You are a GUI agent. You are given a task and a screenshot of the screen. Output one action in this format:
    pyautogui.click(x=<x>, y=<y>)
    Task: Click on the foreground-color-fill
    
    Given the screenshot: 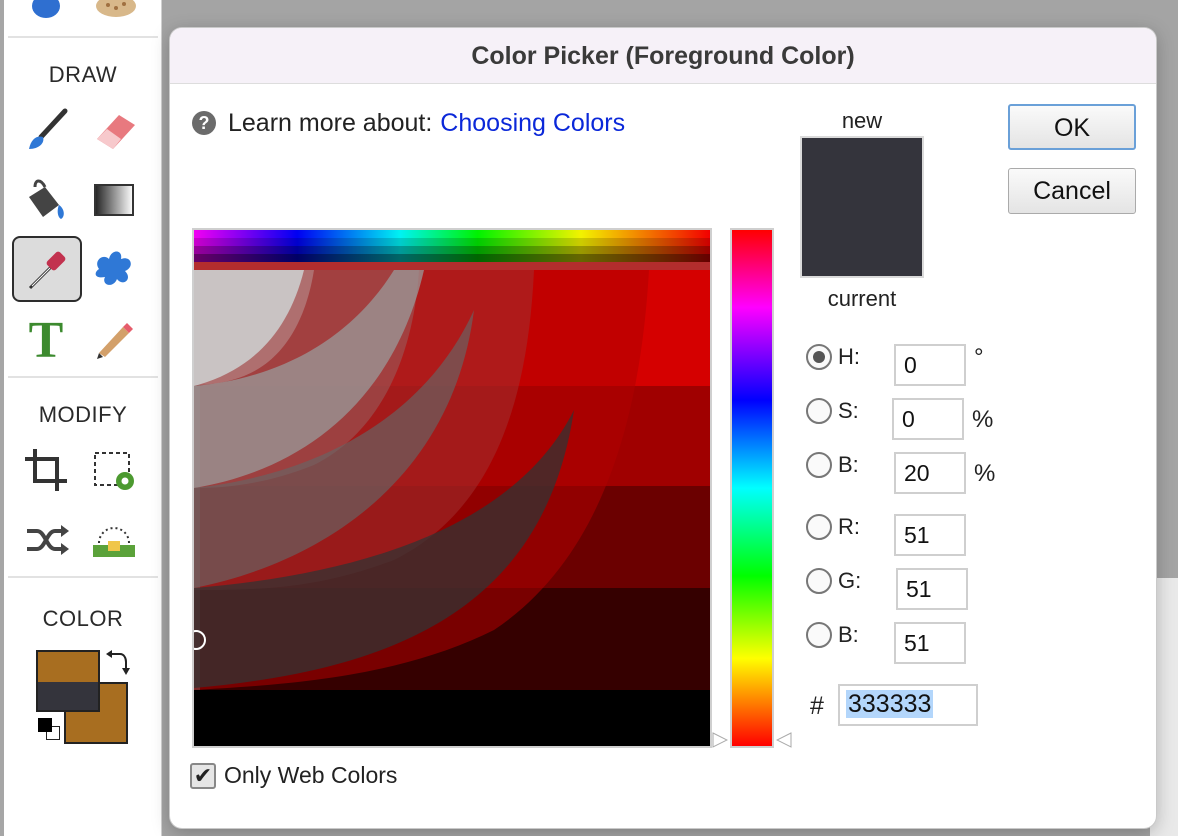 What is the action you would take?
    pyautogui.click(x=68, y=696)
    